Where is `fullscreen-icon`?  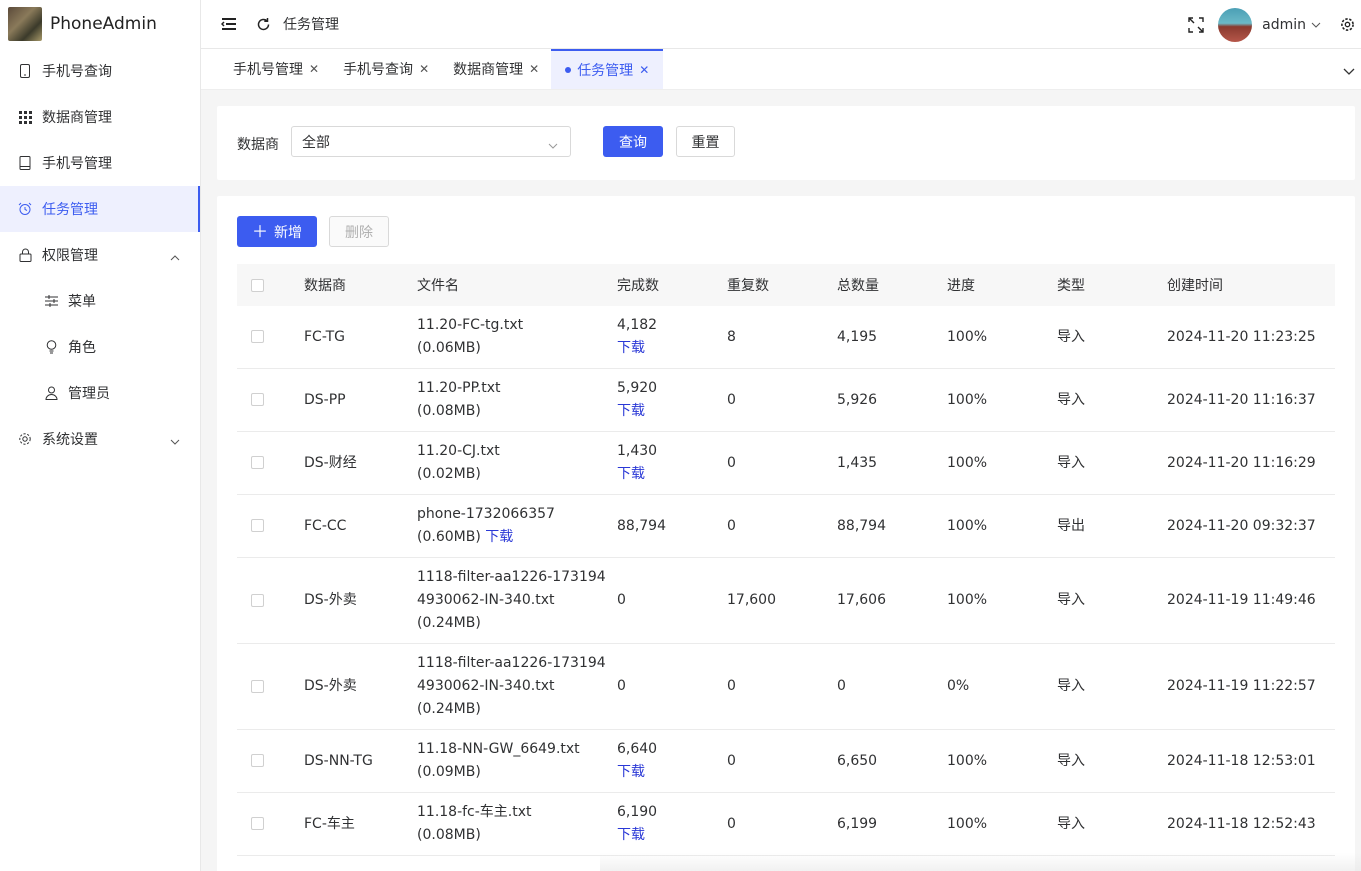 fullscreen-icon is located at coordinates (1196, 25).